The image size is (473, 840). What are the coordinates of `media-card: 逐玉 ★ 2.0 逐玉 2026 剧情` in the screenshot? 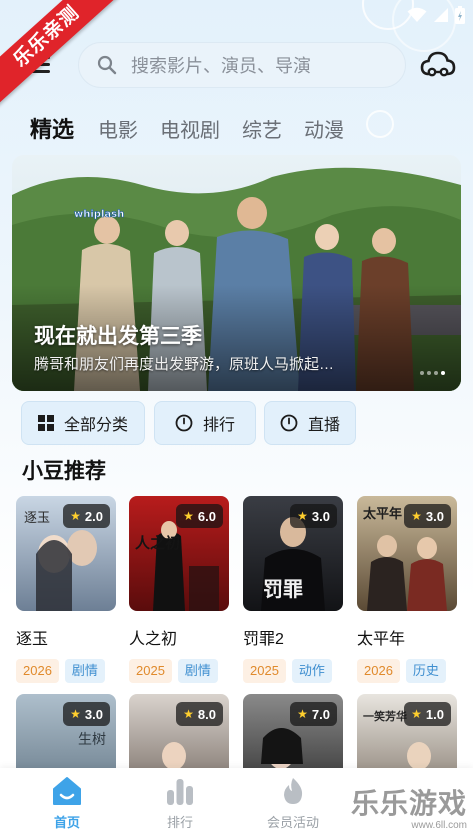 It's located at (66, 589).